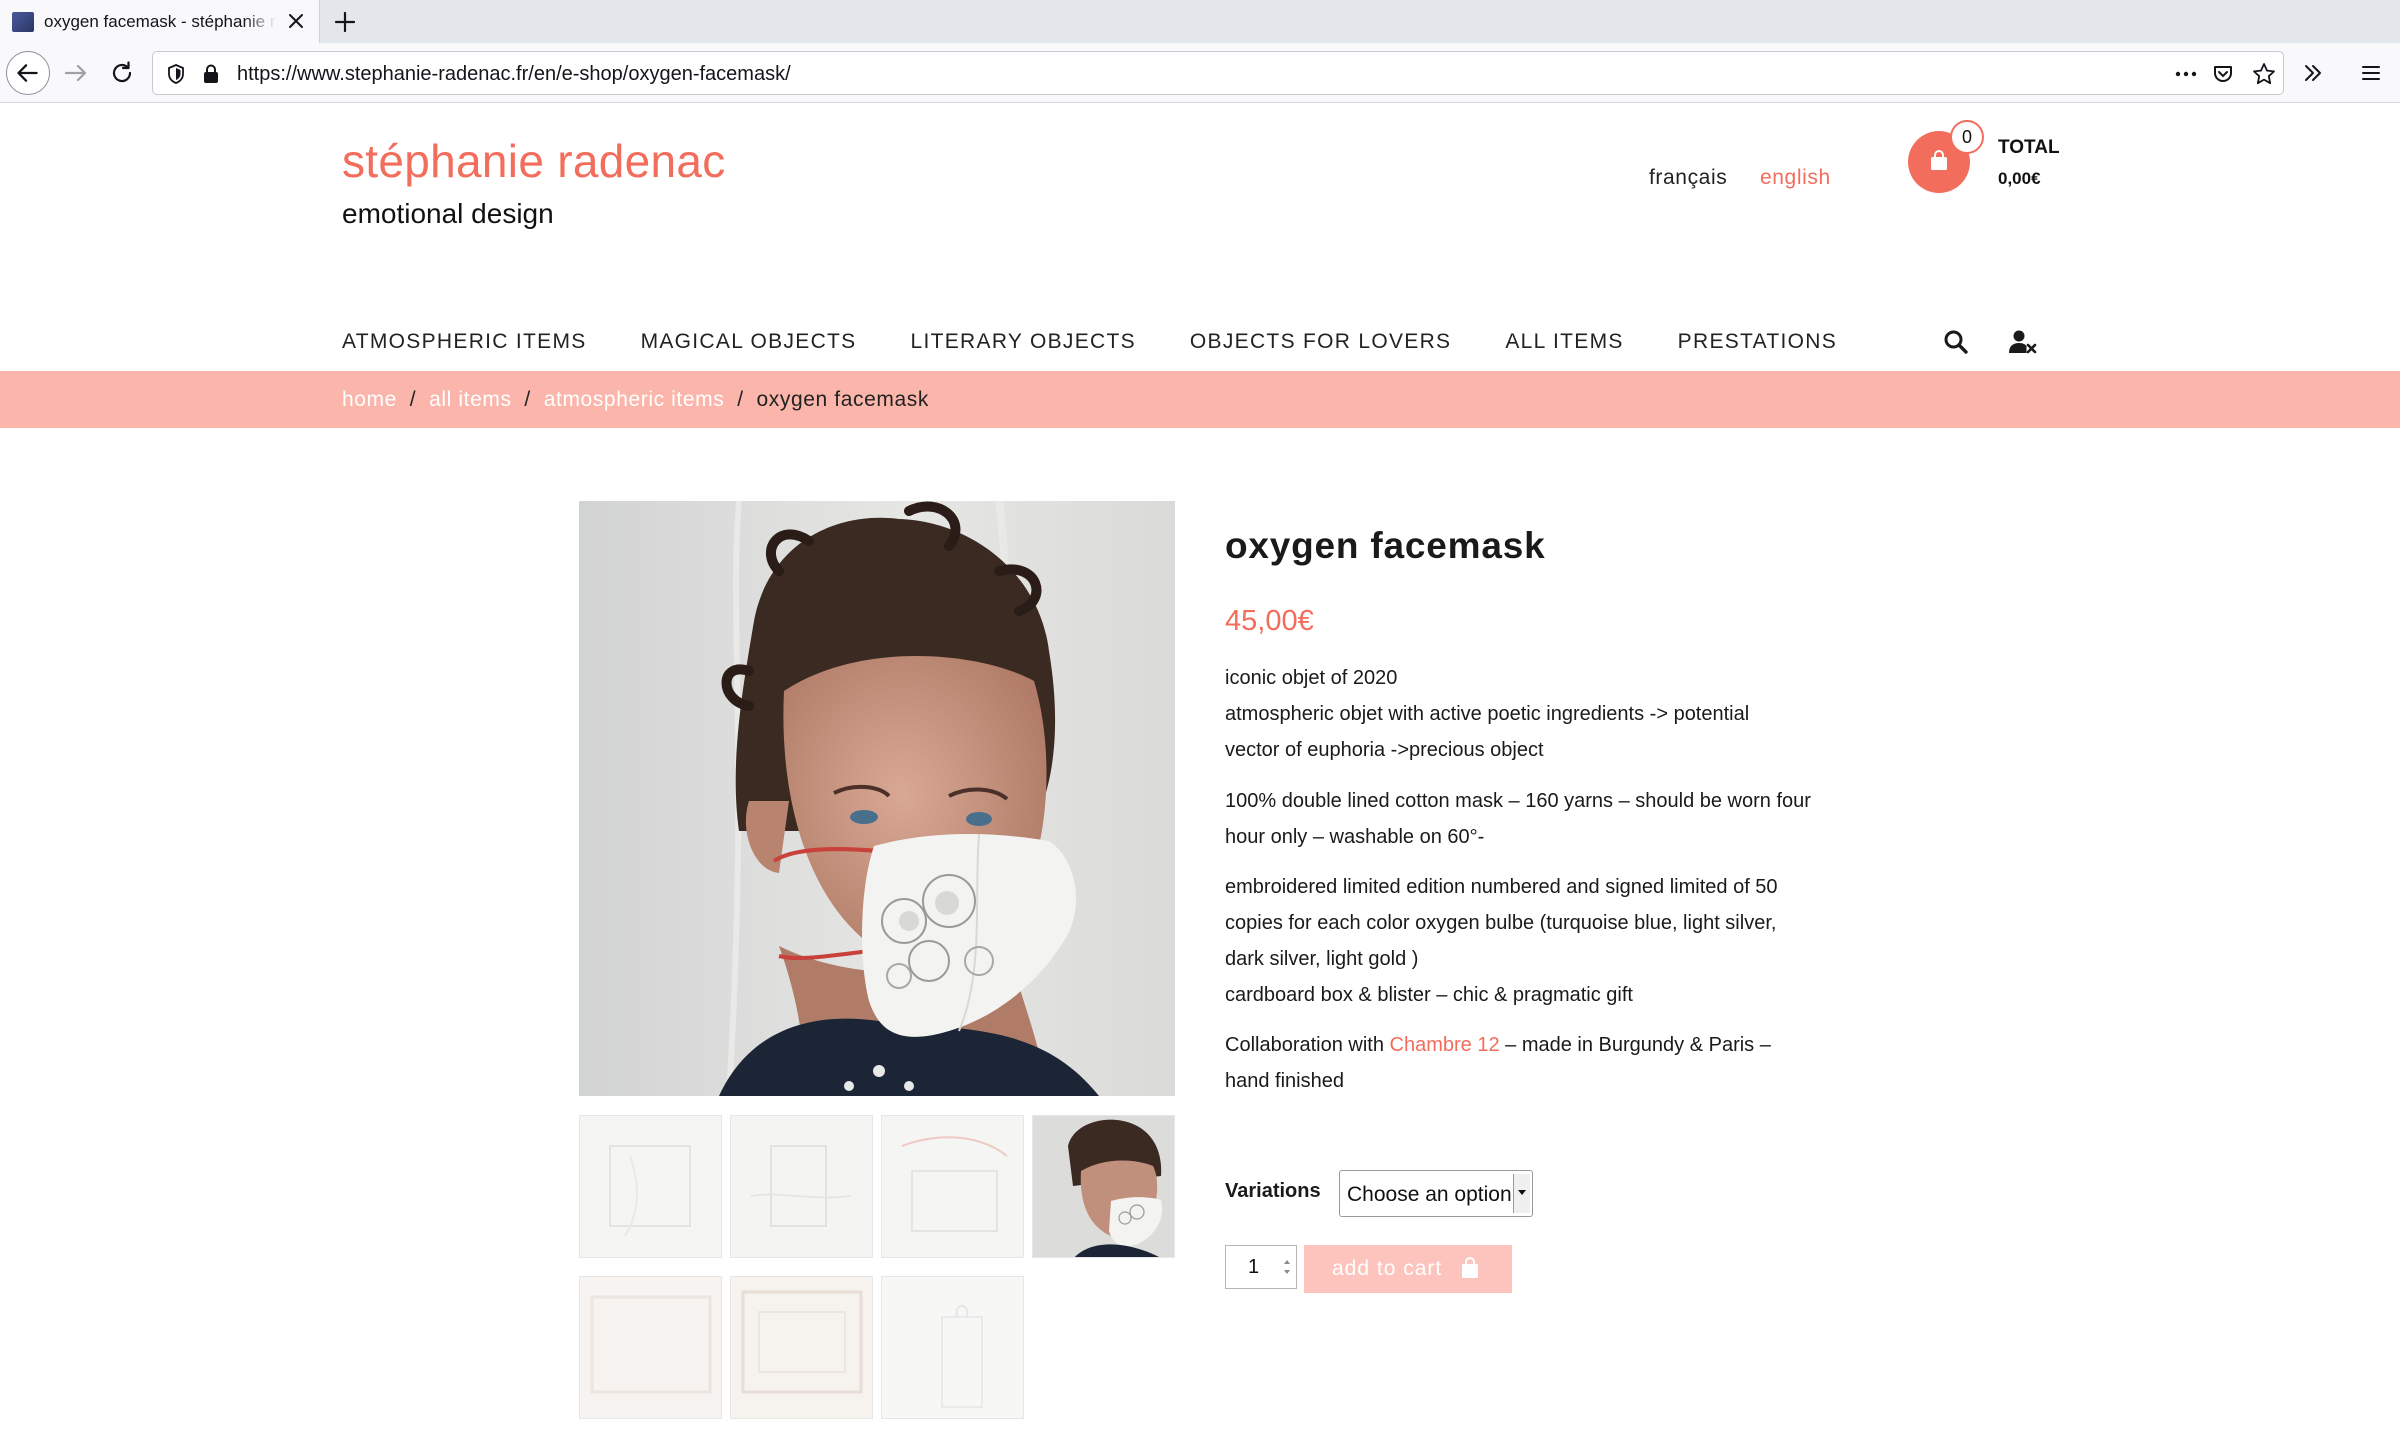  I want to click on language-link-english: english, so click(1795, 178).